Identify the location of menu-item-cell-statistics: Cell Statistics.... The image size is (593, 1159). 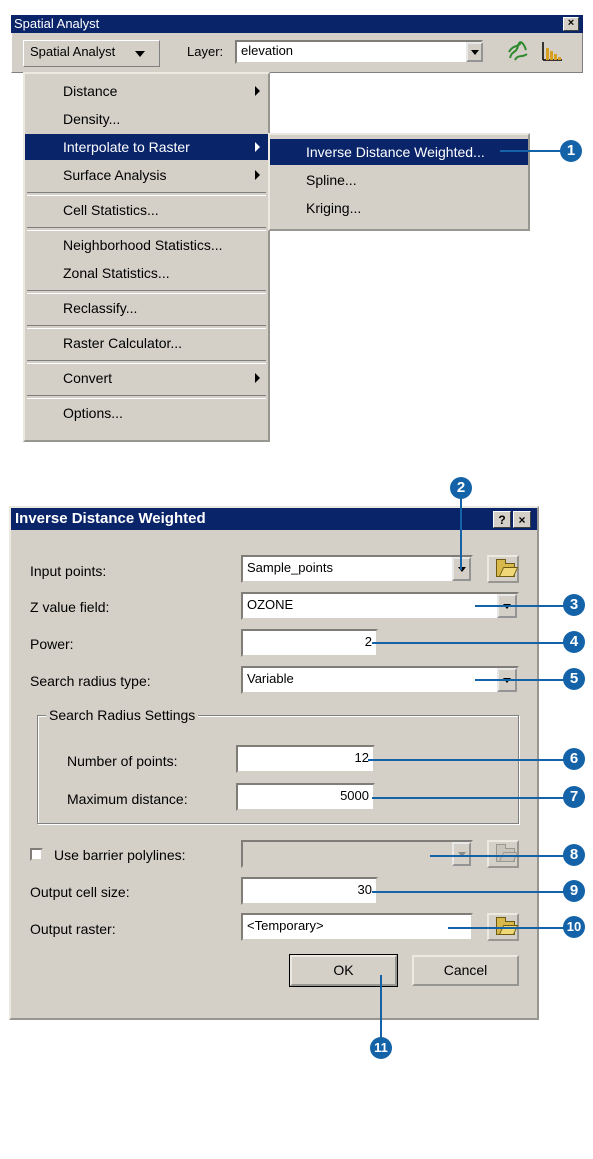
(146, 210).